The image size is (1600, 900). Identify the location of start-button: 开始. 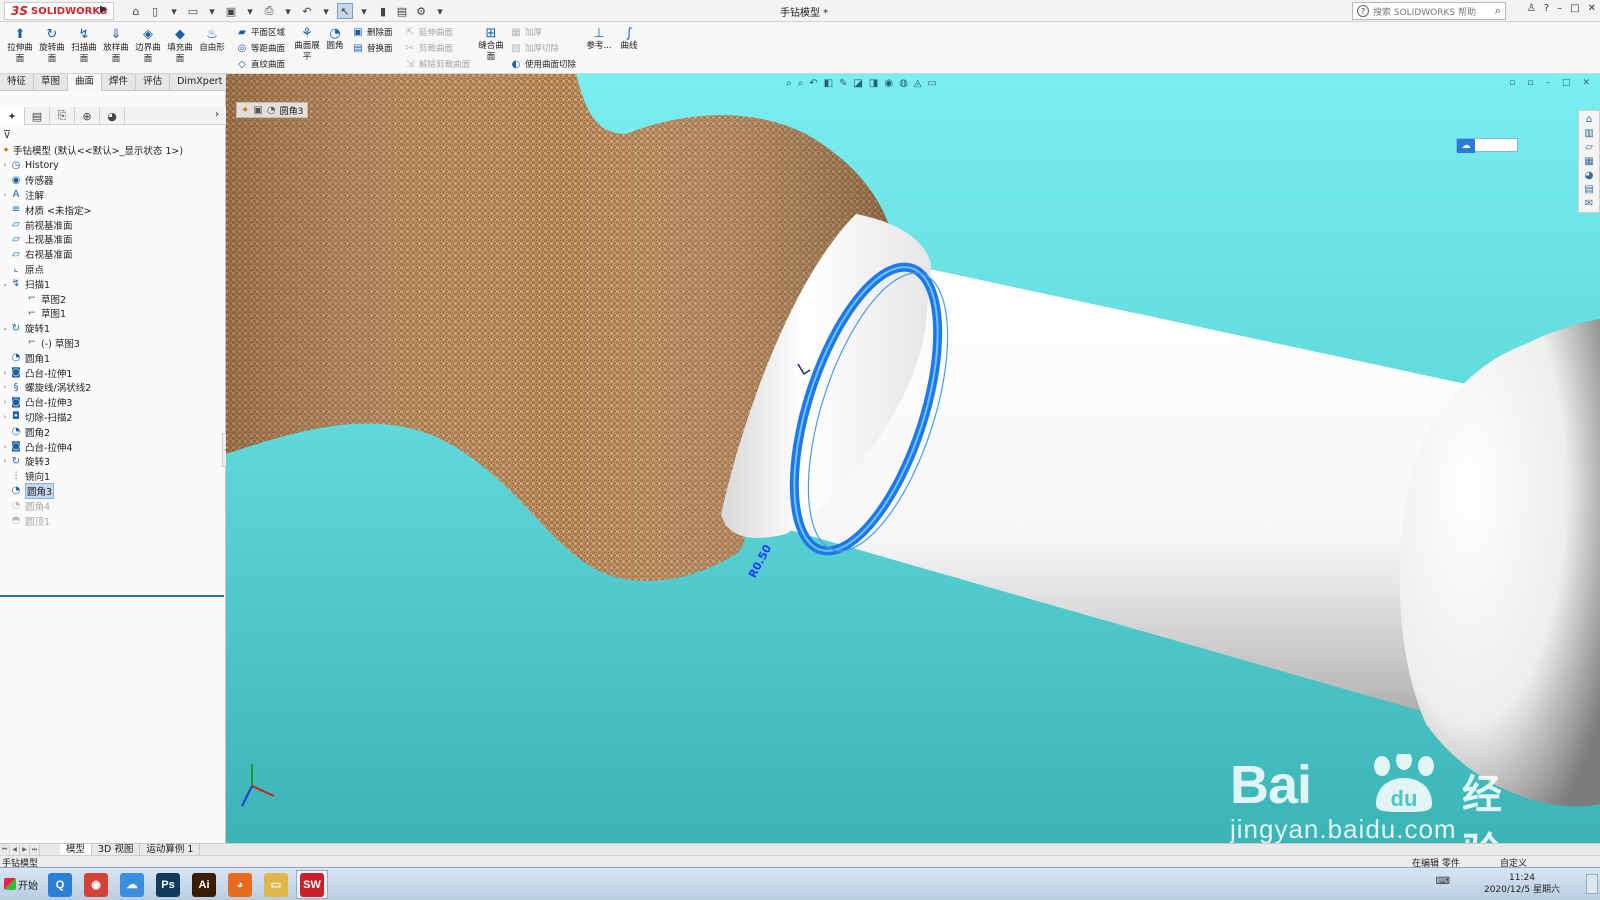
(21, 884).